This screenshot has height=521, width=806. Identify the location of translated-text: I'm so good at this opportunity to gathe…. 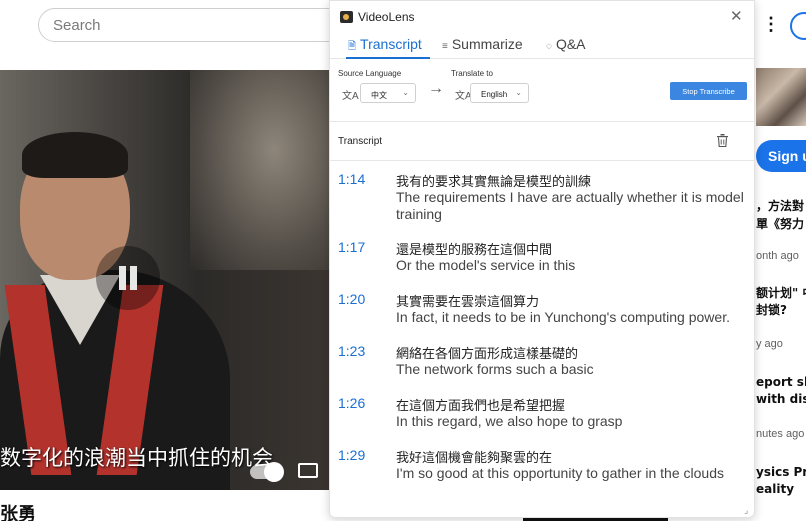
(560, 473).